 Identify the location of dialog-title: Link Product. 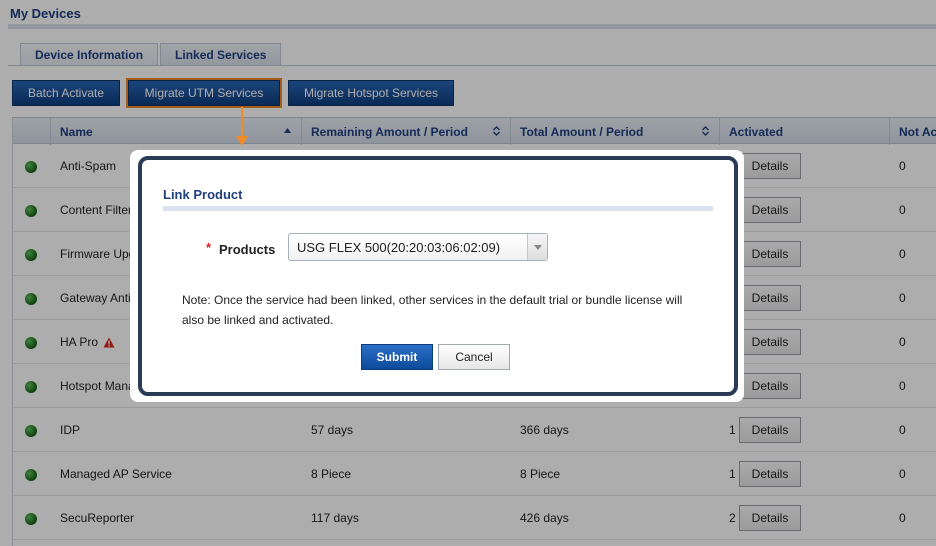
(203, 194).